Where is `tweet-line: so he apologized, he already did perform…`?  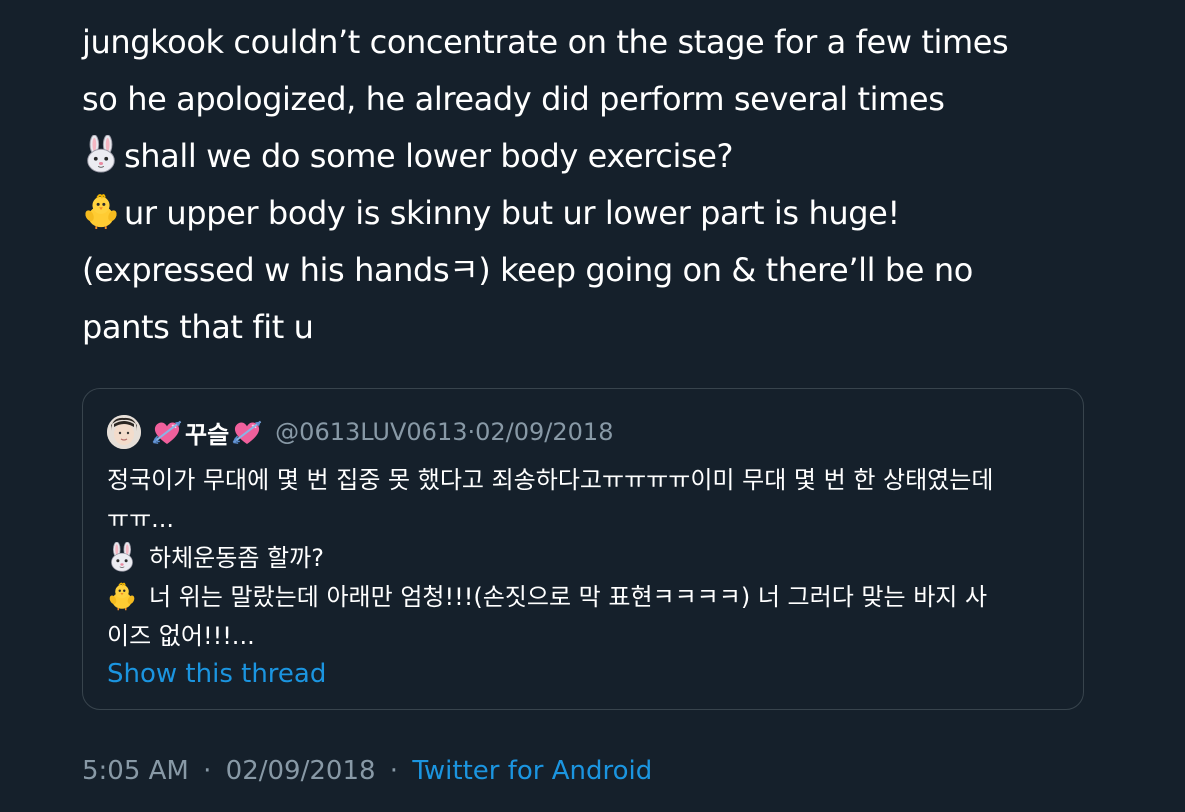 tweet-line: so he apologized, he already did perform… is located at coordinates (513, 99).